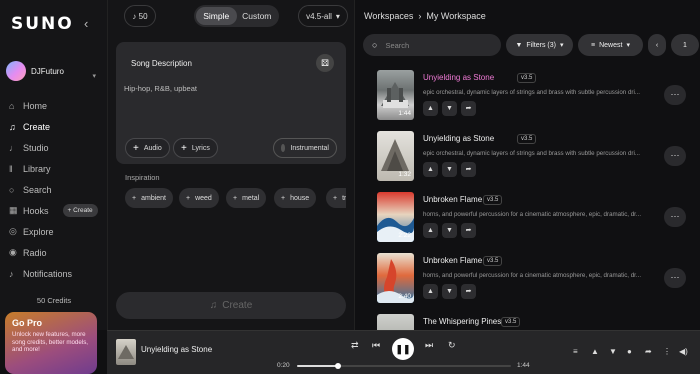 Image resolution: width=700 pixels, height=374 pixels. What do you see at coordinates (610, 45) in the screenshot?
I see `sort-button: ≡ Newest ▾` at bounding box center [610, 45].